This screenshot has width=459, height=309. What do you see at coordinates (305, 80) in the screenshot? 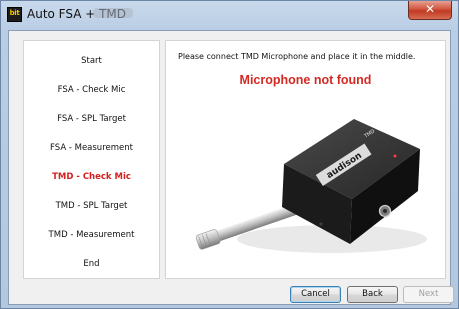
I see `error-message: Microphone not found` at bounding box center [305, 80].